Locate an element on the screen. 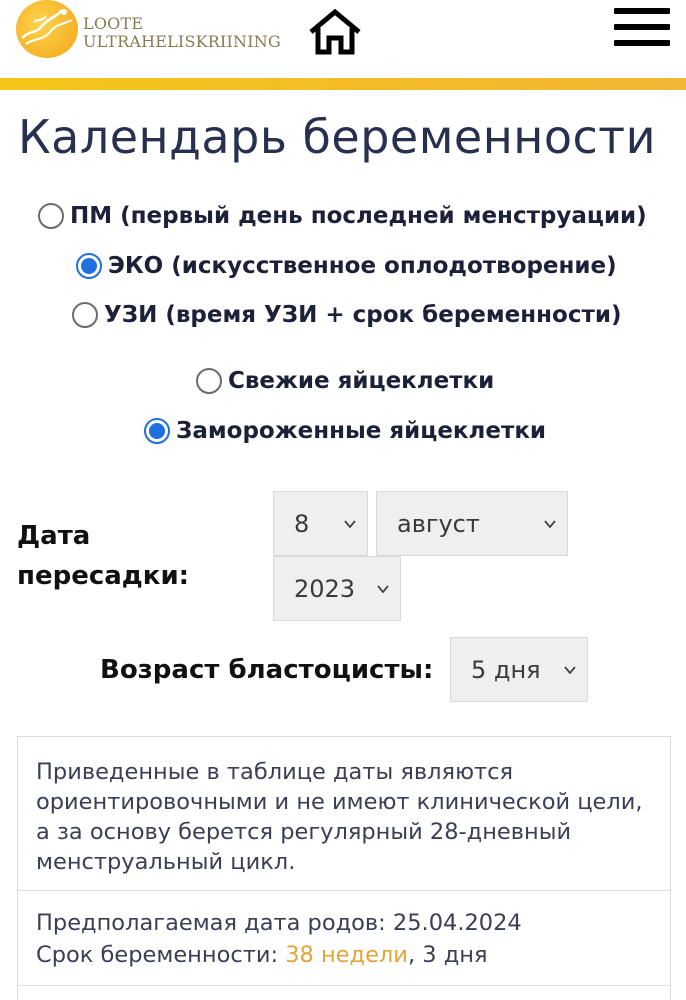  home-icon is located at coordinates (335, 32).